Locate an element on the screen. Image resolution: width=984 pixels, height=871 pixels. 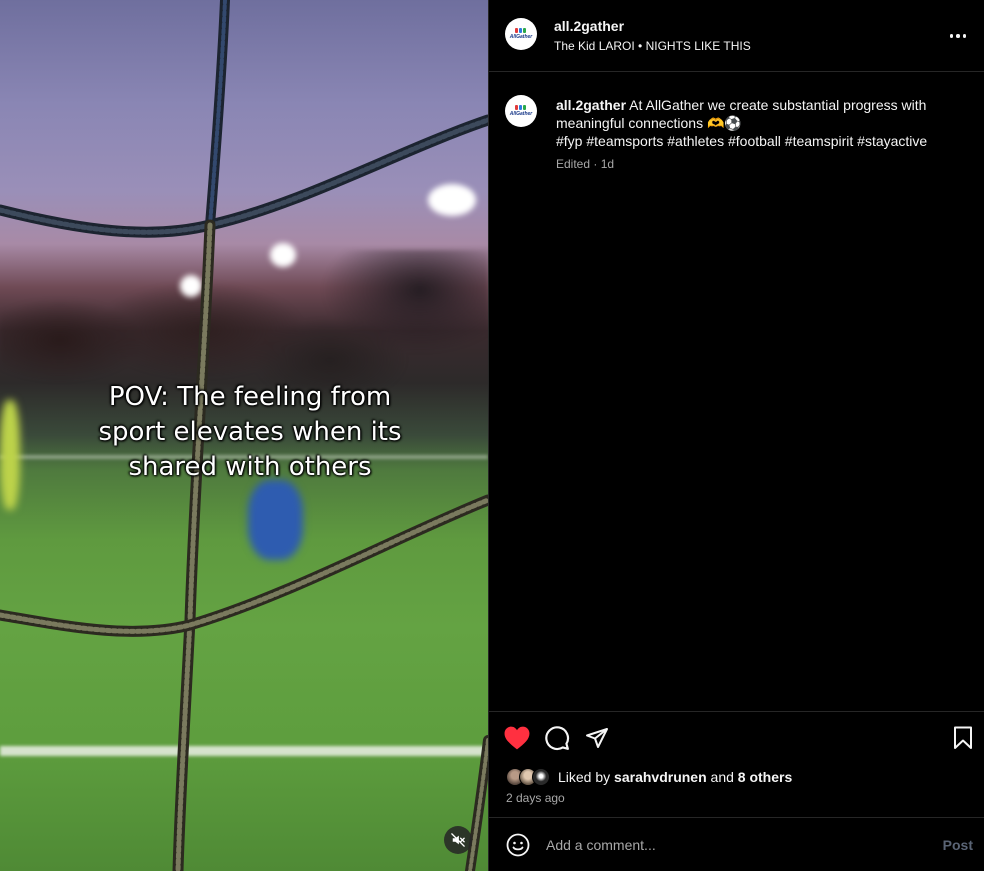
caption-line: shared with others is located at coordinates (250, 467).